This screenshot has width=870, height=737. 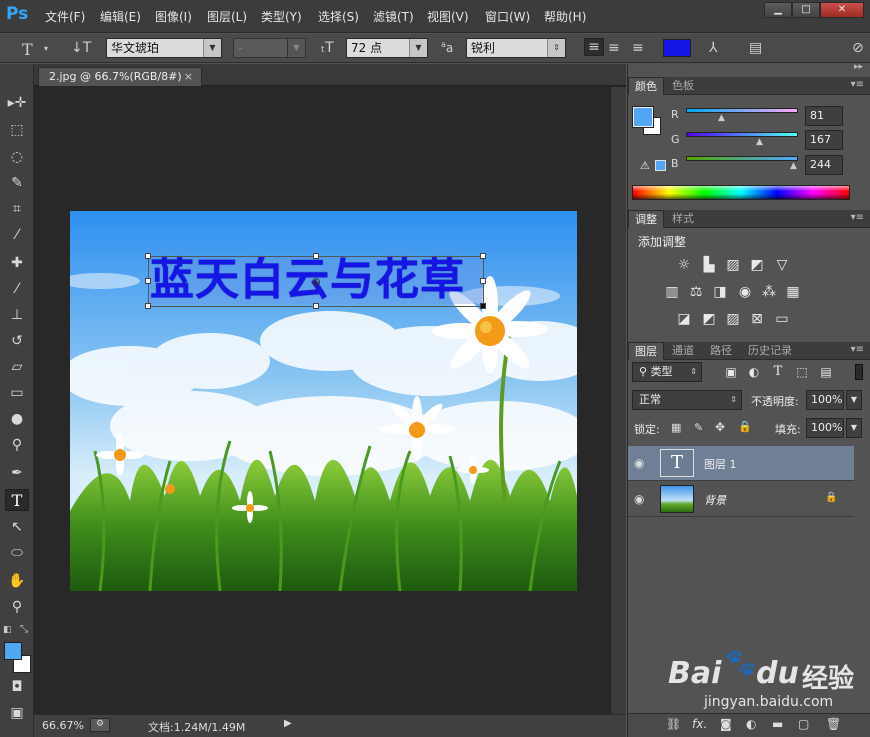 What do you see at coordinates (769, 292) in the screenshot?
I see `channel-mixer-icon: ⁂` at bounding box center [769, 292].